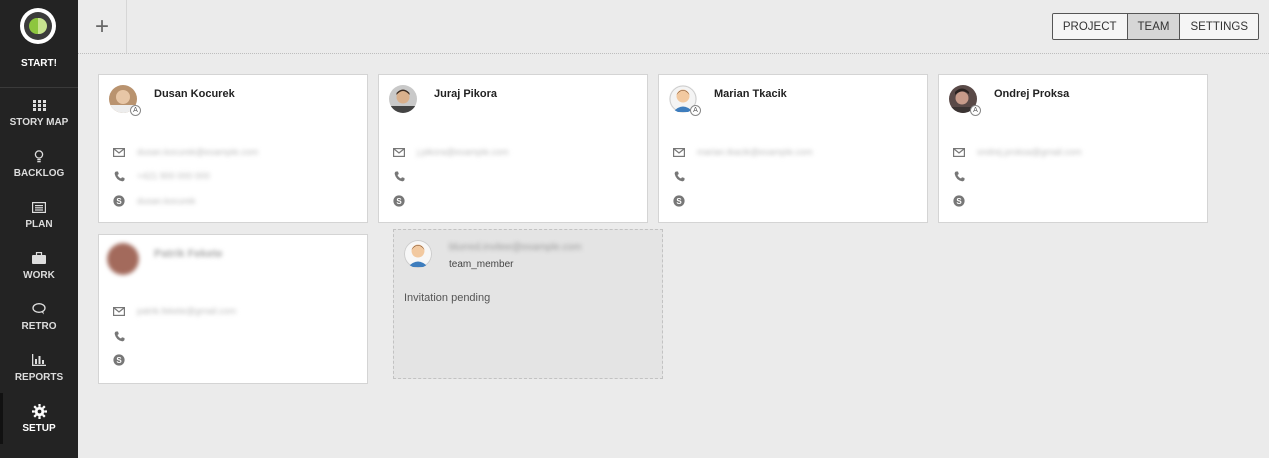  Describe the element at coordinates (194, 94) in the screenshot. I see `member-name: Dusan Kocurek` at that location.